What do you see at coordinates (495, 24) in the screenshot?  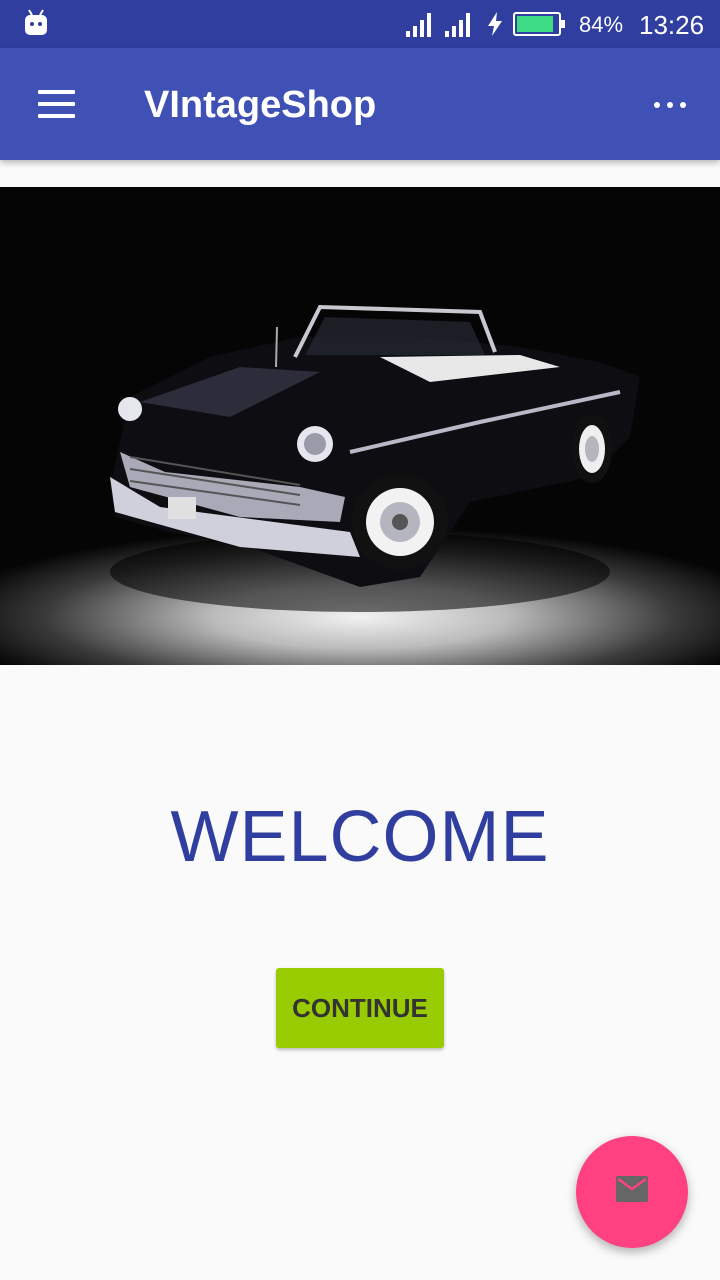 I see `charging-icon` at bounding box center [495, 24].